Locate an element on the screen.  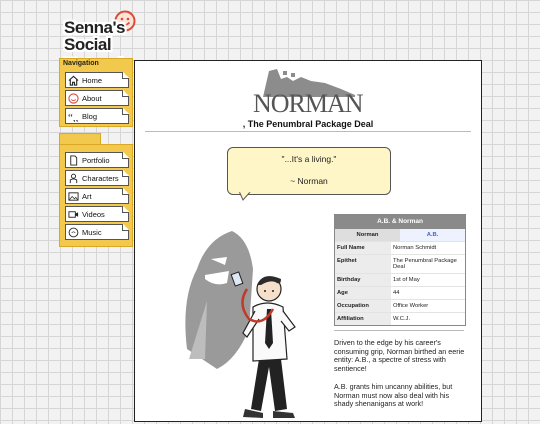
nav-item-home: Home is located at coordinates (97, 80).